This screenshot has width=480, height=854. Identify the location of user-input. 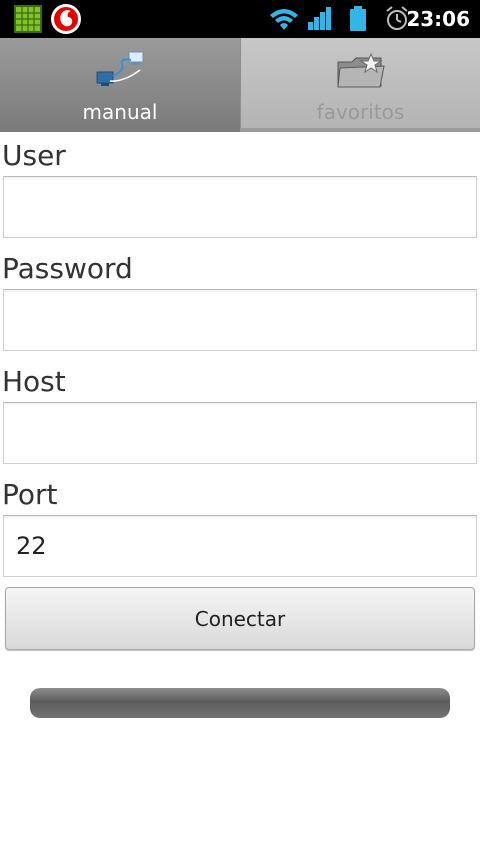
(240, 207).